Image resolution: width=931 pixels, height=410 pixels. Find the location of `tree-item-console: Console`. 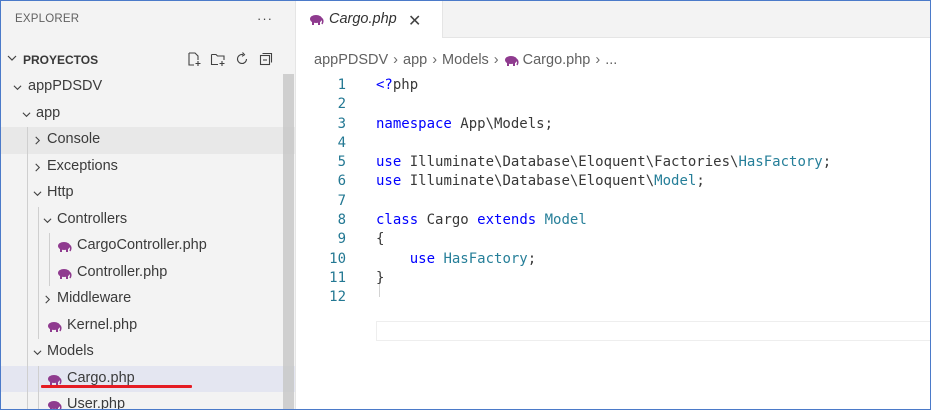

tree-item-console: Console is located at coordinates (148, 140).